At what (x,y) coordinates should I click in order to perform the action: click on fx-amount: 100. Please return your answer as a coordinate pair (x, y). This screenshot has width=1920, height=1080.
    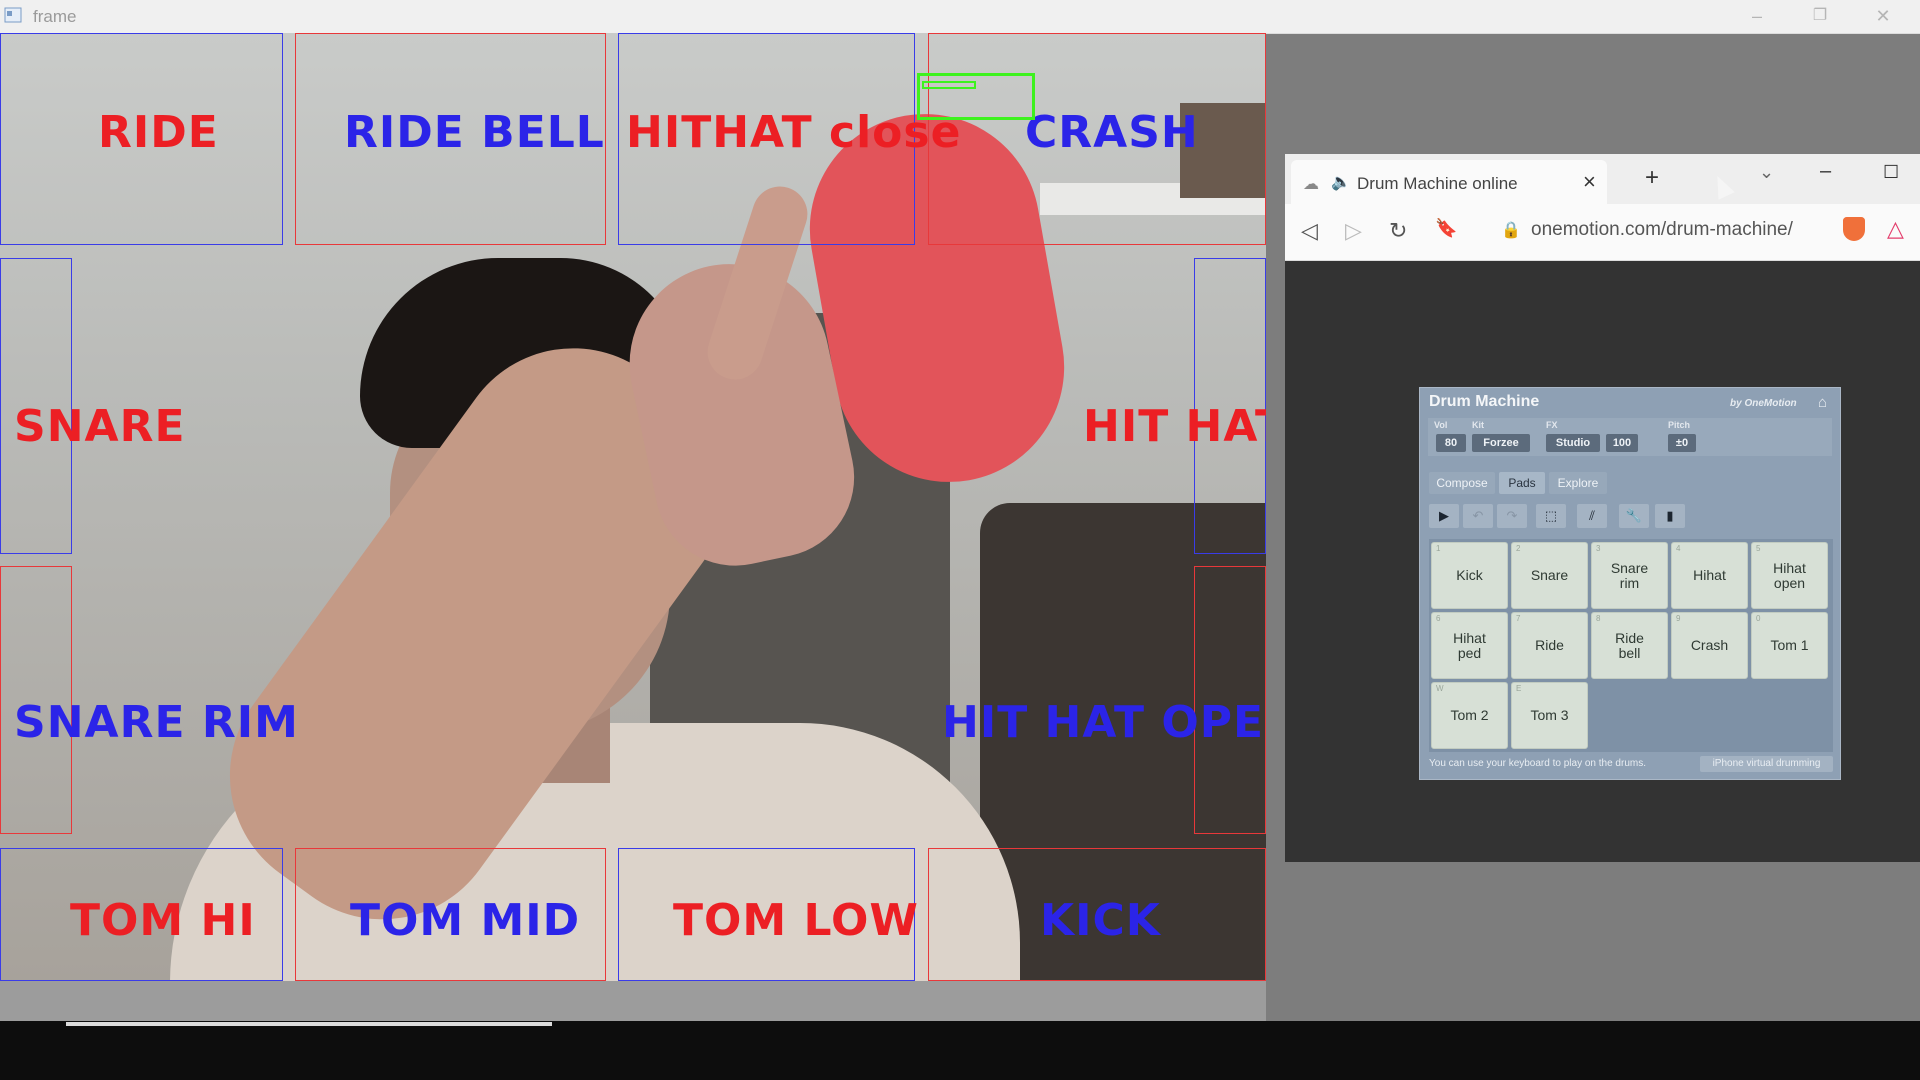
    Looking at the image, I should click on (1622, 443).